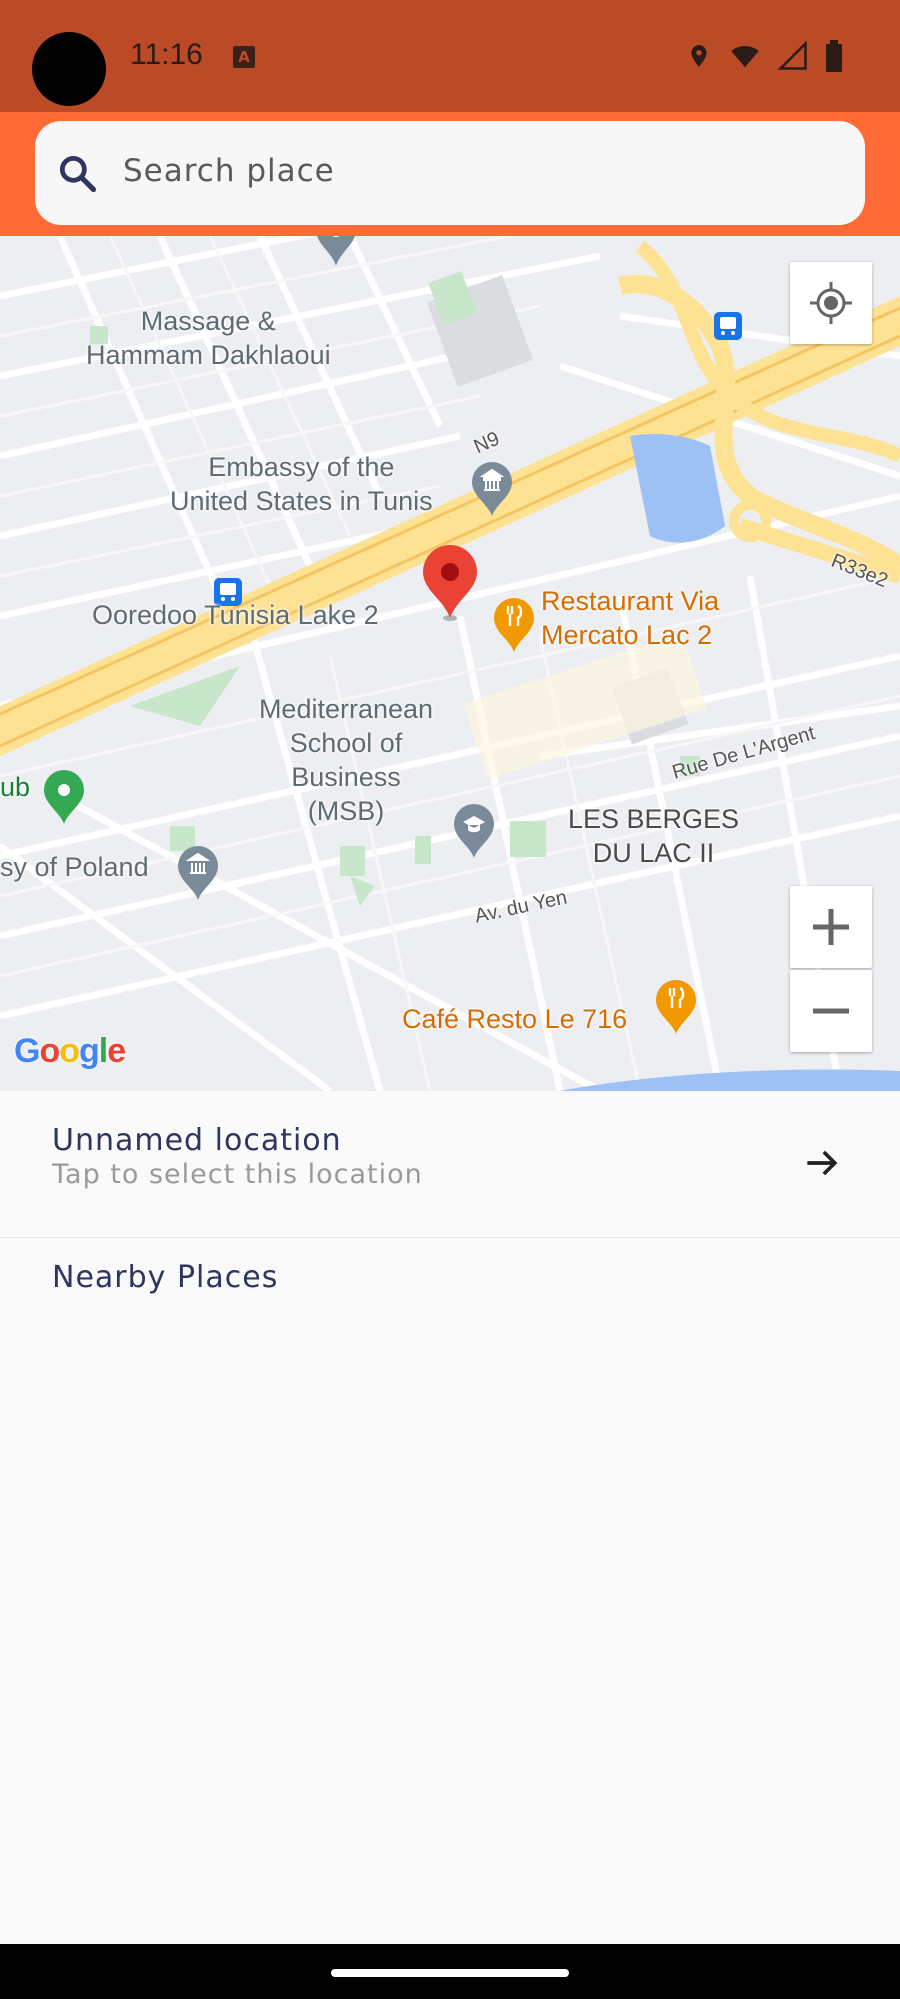  I want to click on google-logo: Google, so click(70, 1051).